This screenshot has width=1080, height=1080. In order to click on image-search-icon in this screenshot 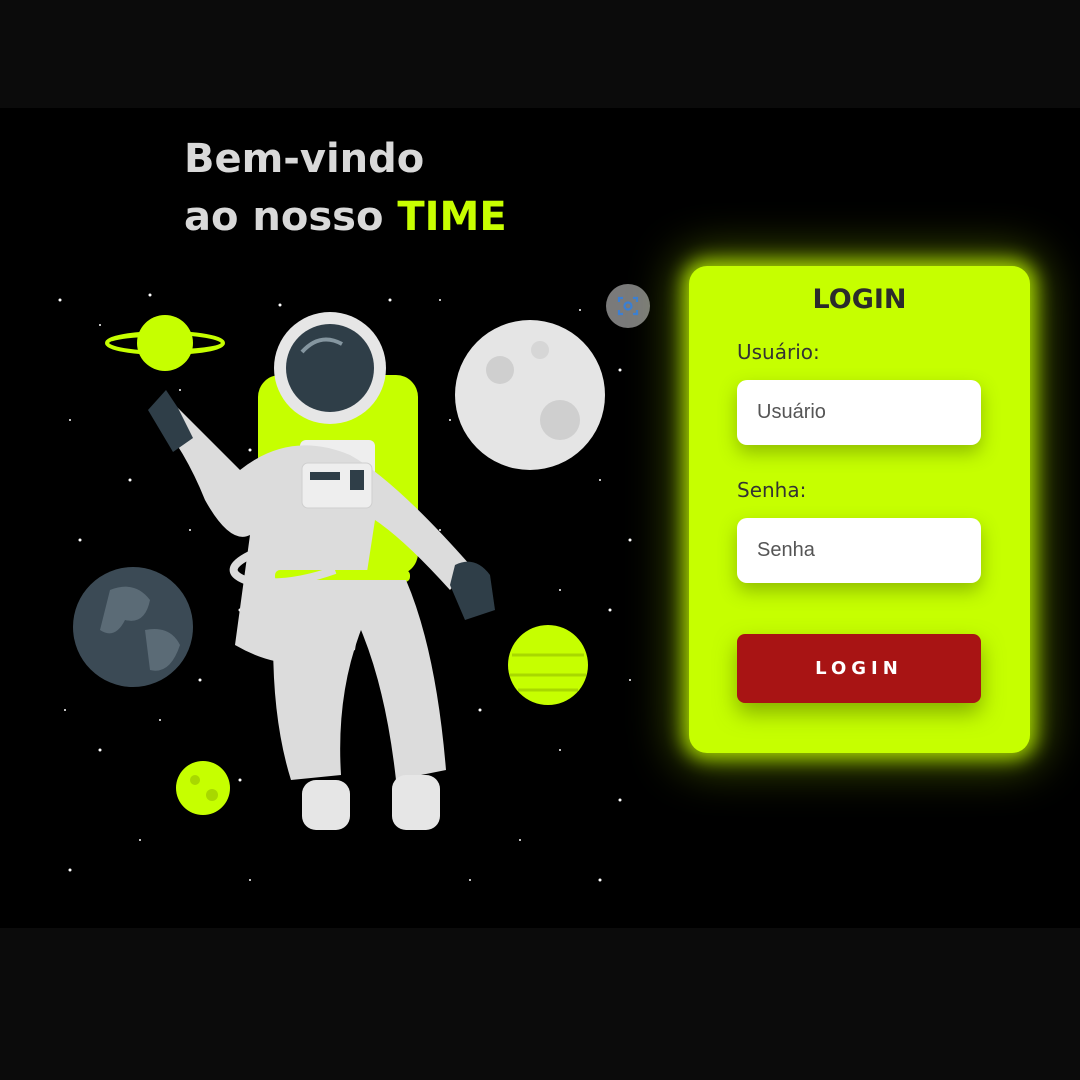, I will do `click(628, 306)`.